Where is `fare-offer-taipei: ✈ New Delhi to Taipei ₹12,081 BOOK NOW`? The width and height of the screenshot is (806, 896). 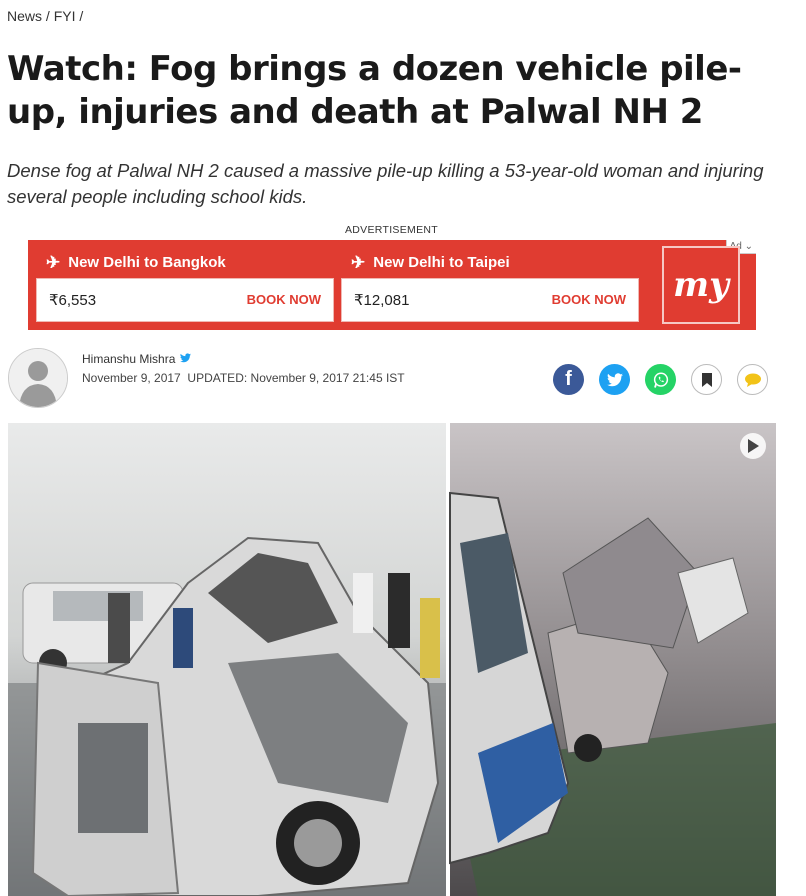 fare-offer-taipei: ✈ New Delhi to Taipei ₹12,081 BOOK NOW is located at coordinates (490, 285).